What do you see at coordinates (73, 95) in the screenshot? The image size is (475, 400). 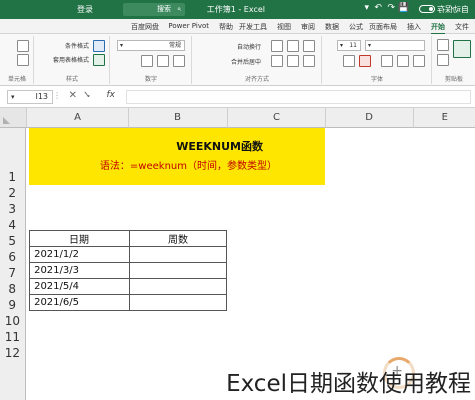 I see `cancel-icon: ✕` at bounding box center [73, 95].